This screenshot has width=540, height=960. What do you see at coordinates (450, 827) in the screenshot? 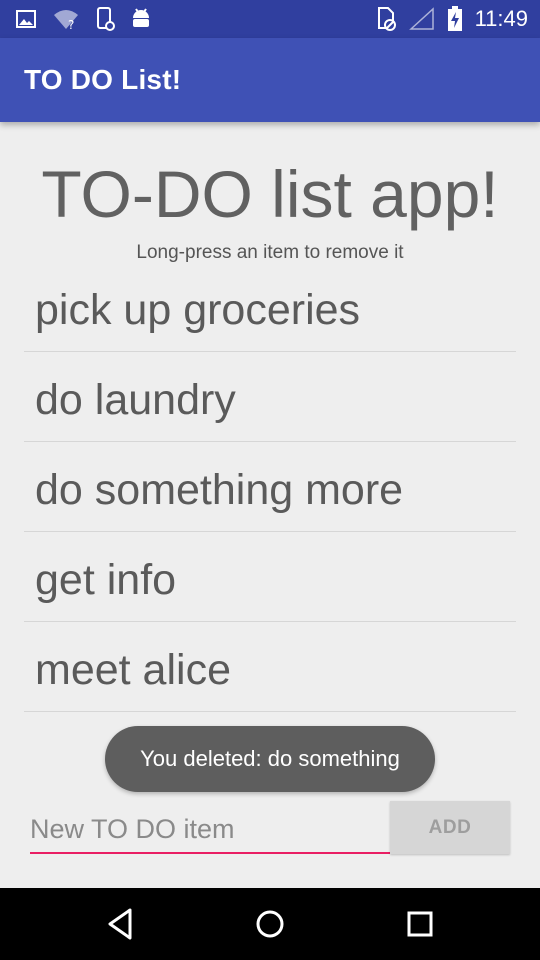
I see `add-button: ADD` at bounding box center [450, 827].